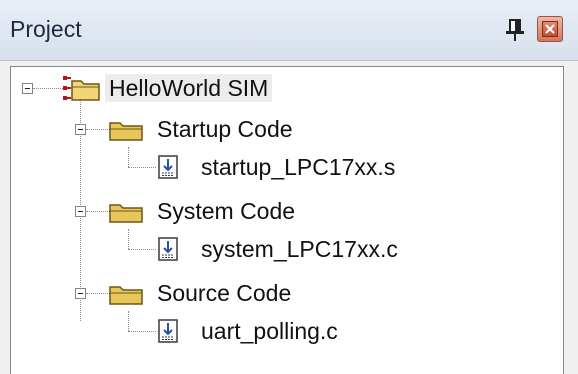 The height and width of the screenshot is (374, 578). Describe the element at coordinates (152, 129) in the screenshot. I see `tree-group-startup-code: Startup Code` at that location.